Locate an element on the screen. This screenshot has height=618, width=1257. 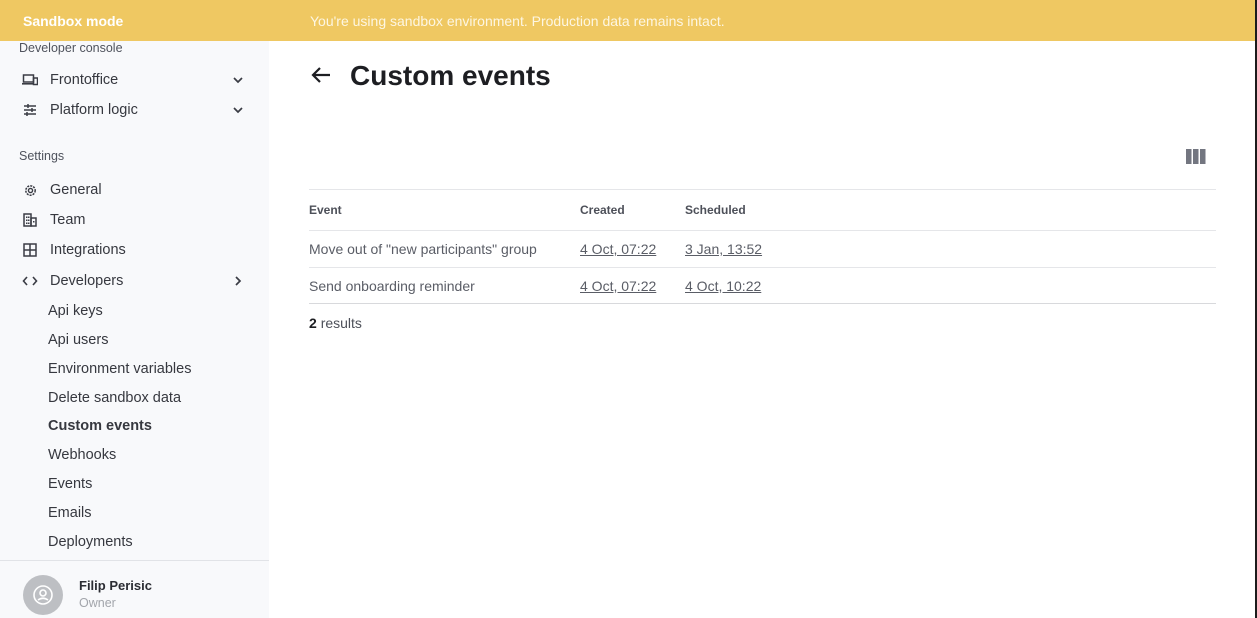
user-role: Owner is located at coordinates (97, 603).